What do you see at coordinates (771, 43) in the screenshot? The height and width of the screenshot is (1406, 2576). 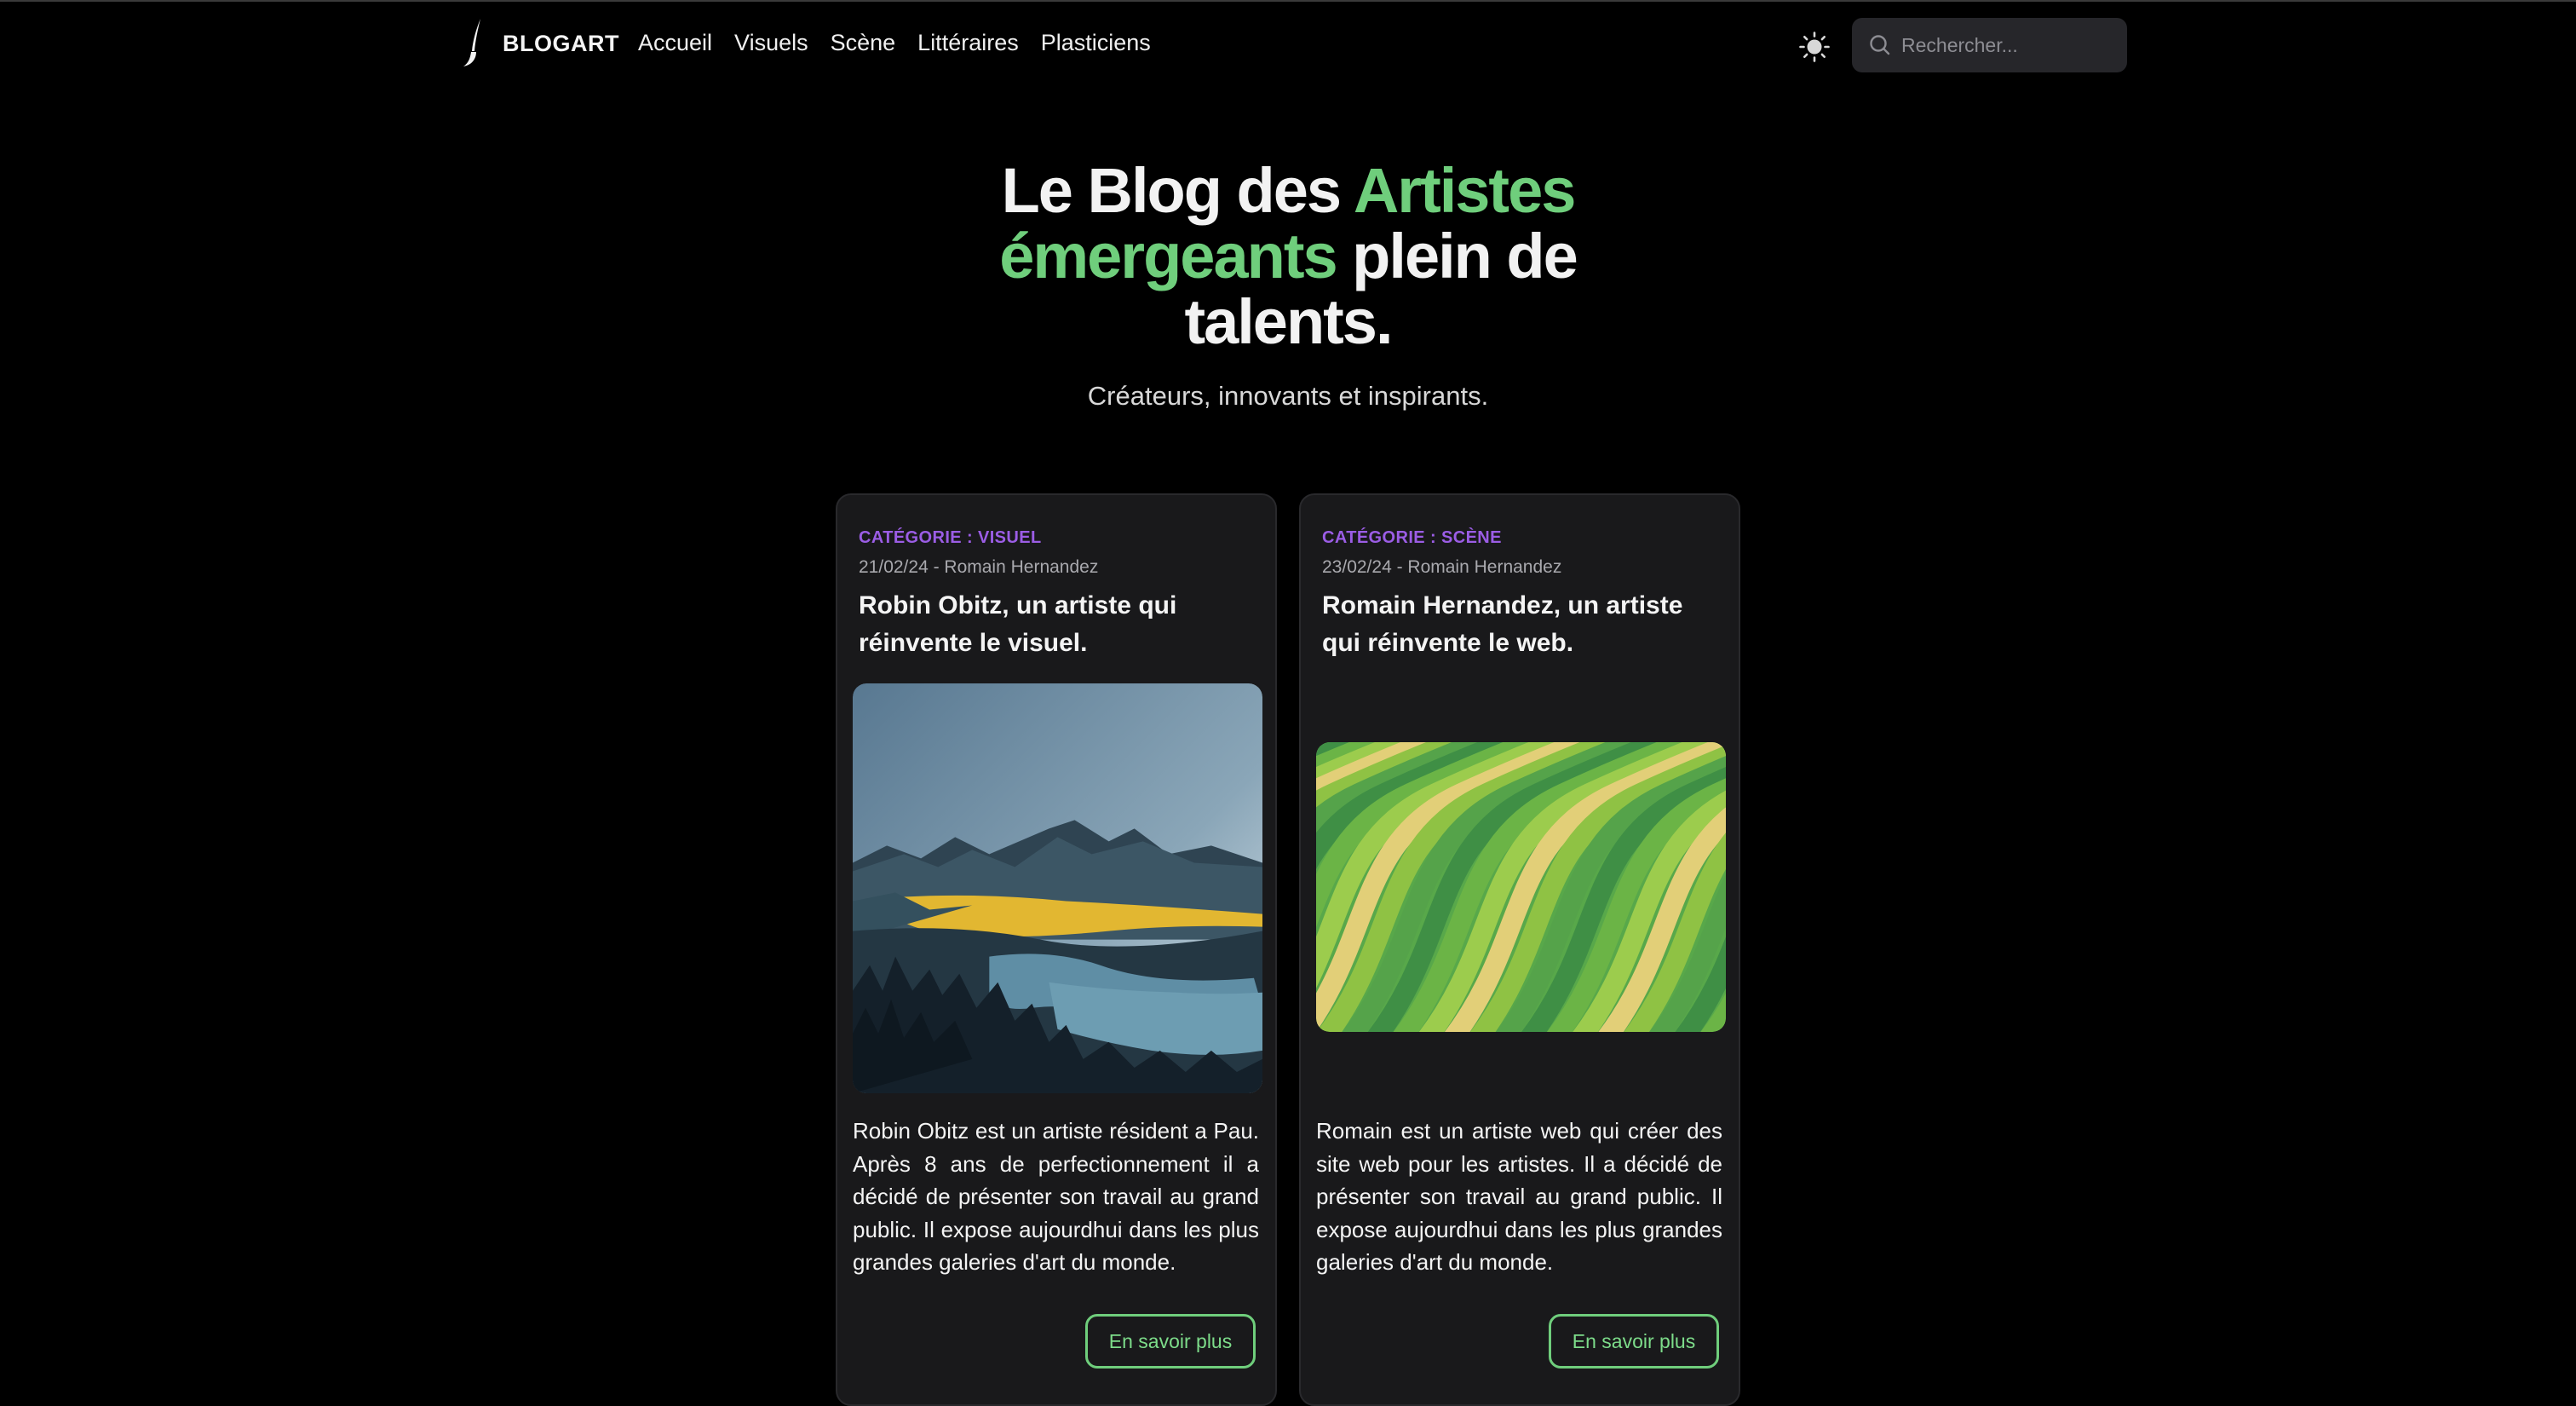 I see `nav-link-visuels: Visuels` at bounding box center [771, 43].